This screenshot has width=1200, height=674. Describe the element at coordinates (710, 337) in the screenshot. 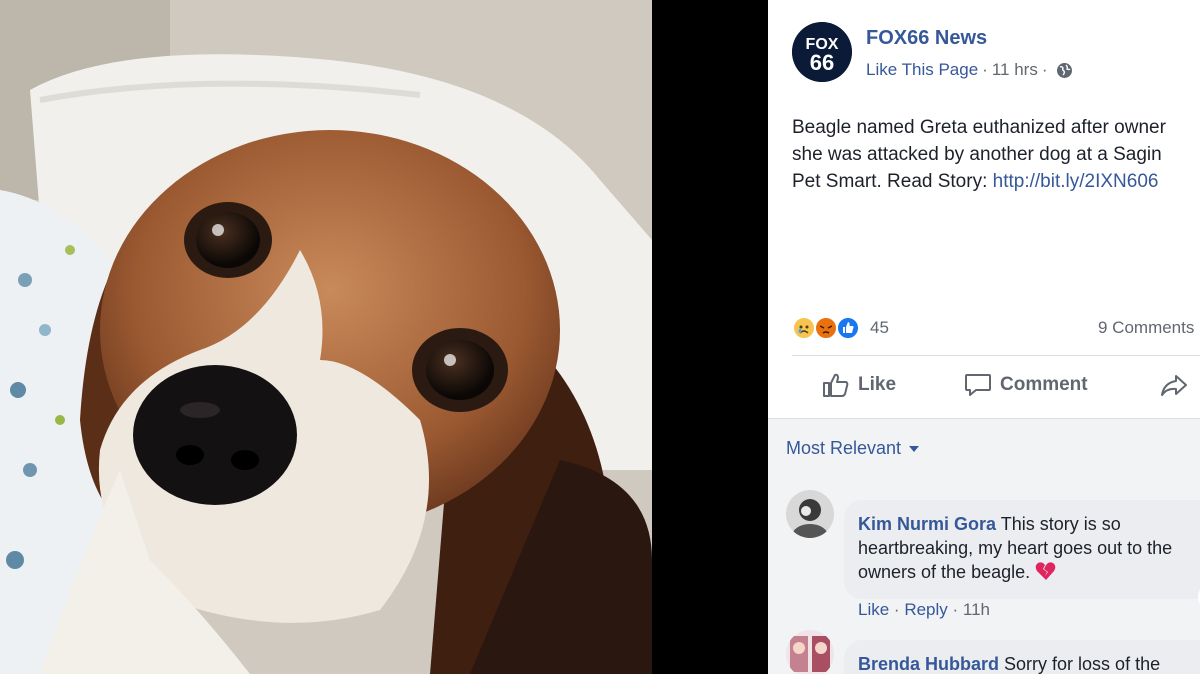

I see `image-gap` at that location.